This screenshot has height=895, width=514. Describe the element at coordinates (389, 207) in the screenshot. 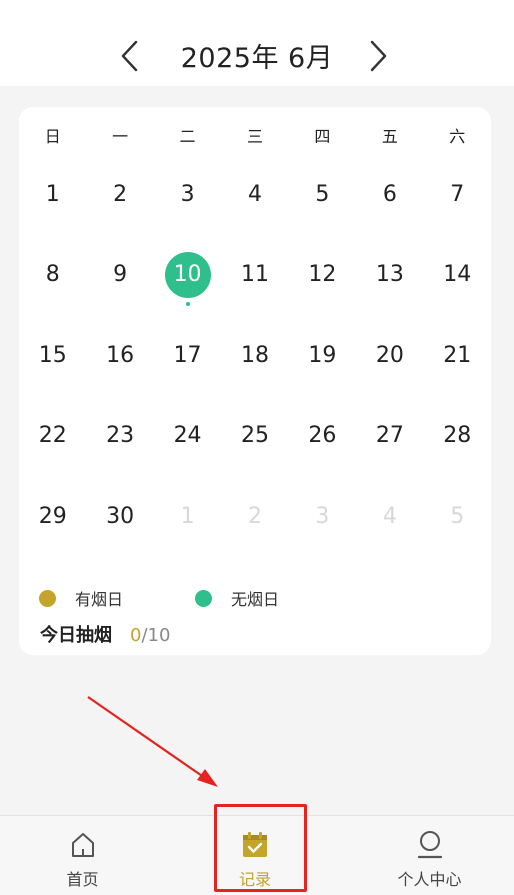

I see `day-cell: 6` at that location.